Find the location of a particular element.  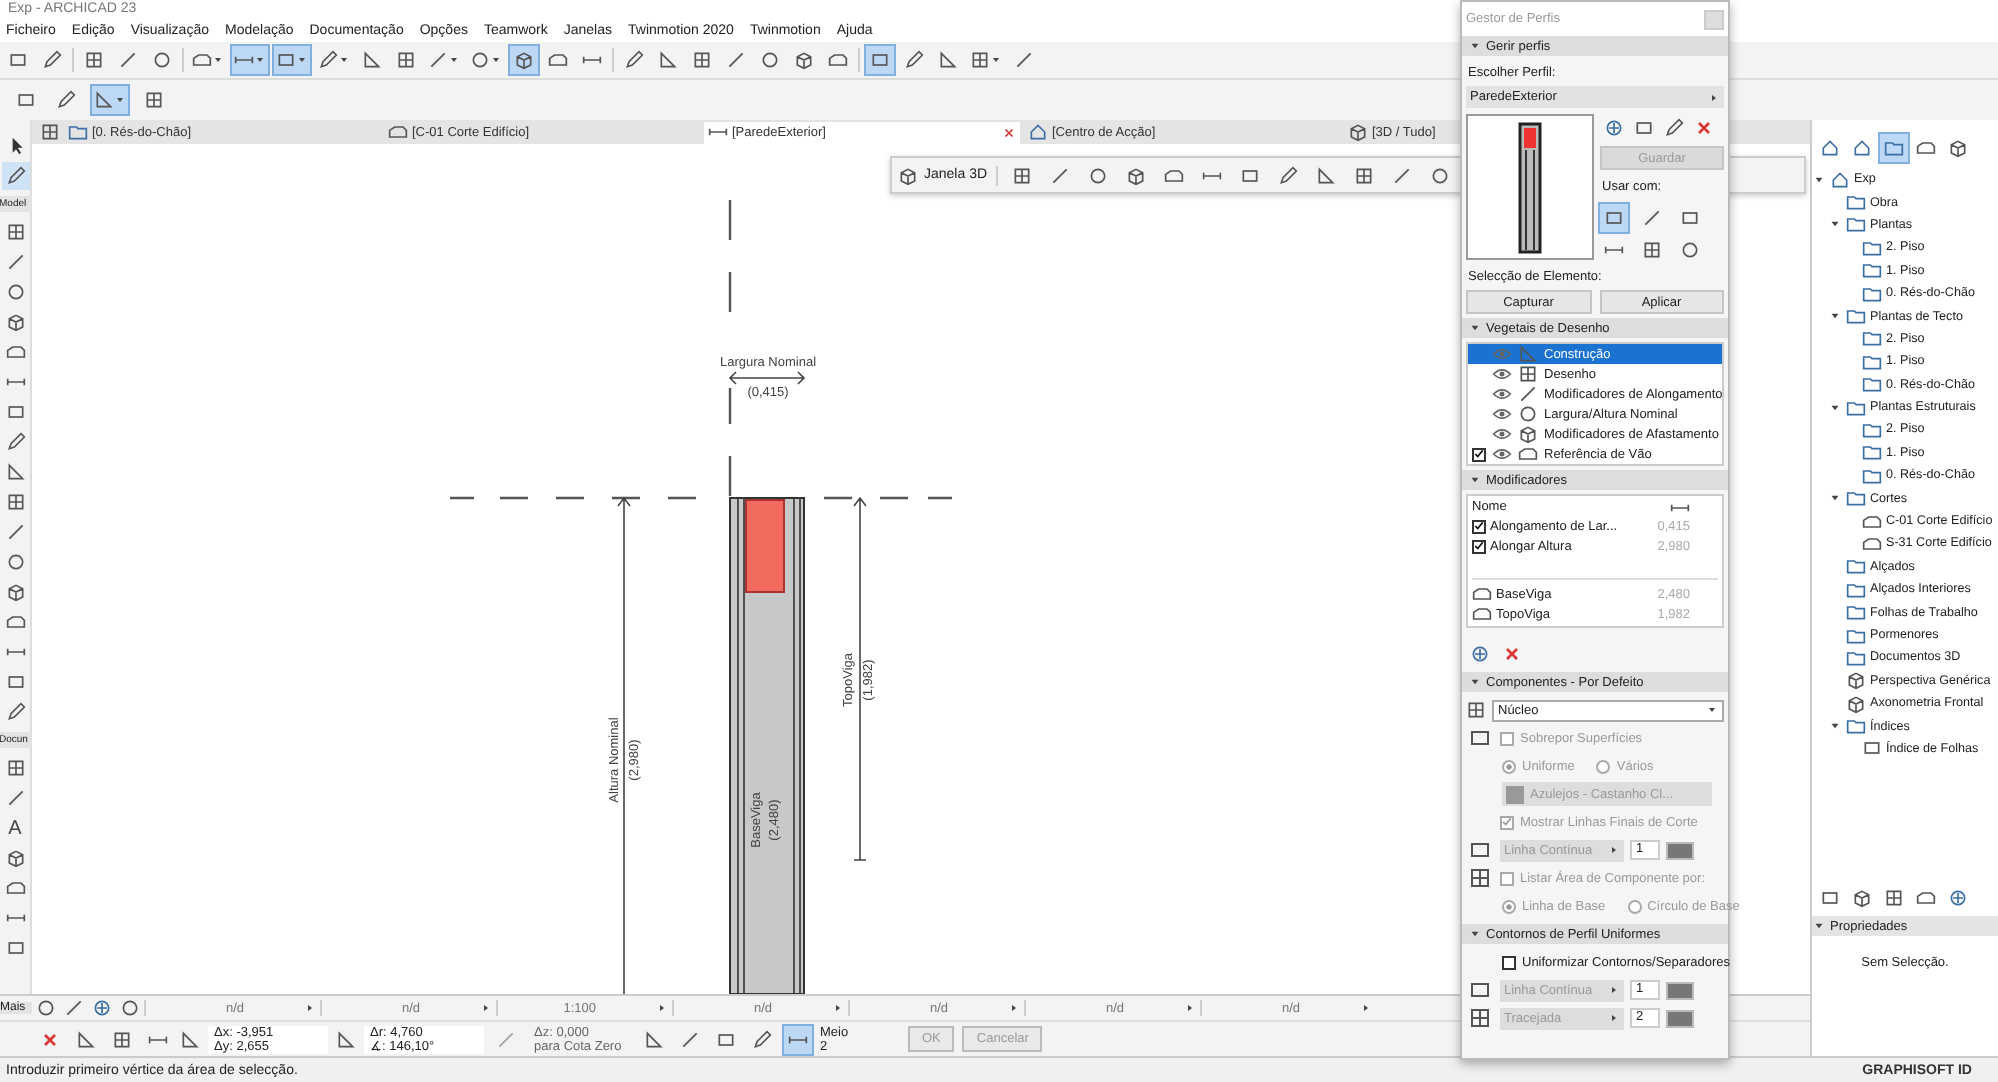

text-tool: A is located at coordinates (15, 828).